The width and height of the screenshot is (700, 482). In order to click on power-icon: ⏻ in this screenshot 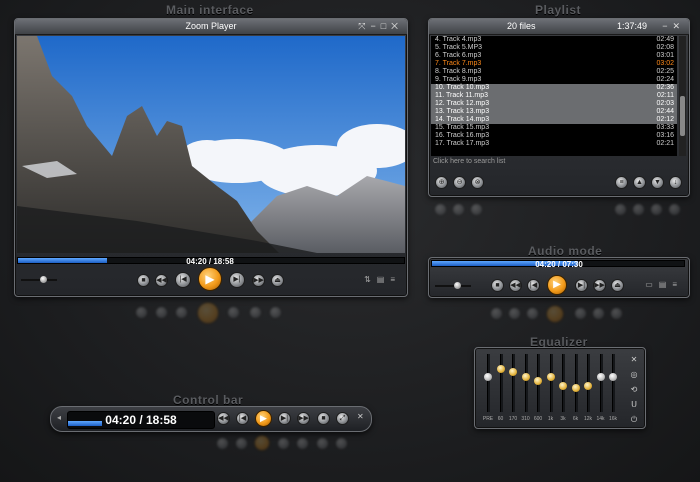, I will do `click(634, 419)`.